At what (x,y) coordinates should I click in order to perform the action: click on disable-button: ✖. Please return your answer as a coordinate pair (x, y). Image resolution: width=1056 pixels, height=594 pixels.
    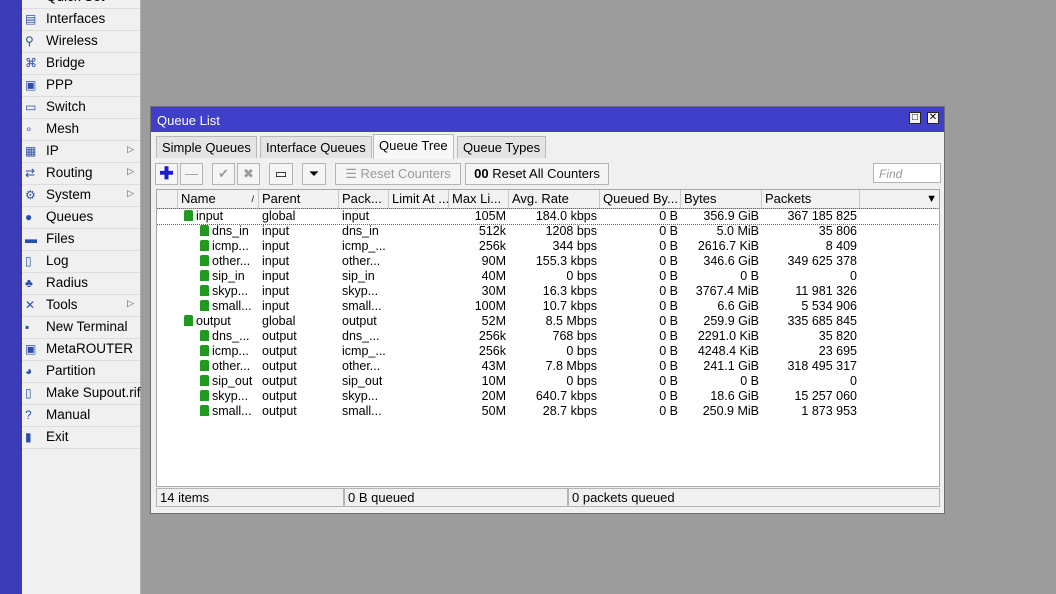
    Looking at the image, I should click on (248, 174).